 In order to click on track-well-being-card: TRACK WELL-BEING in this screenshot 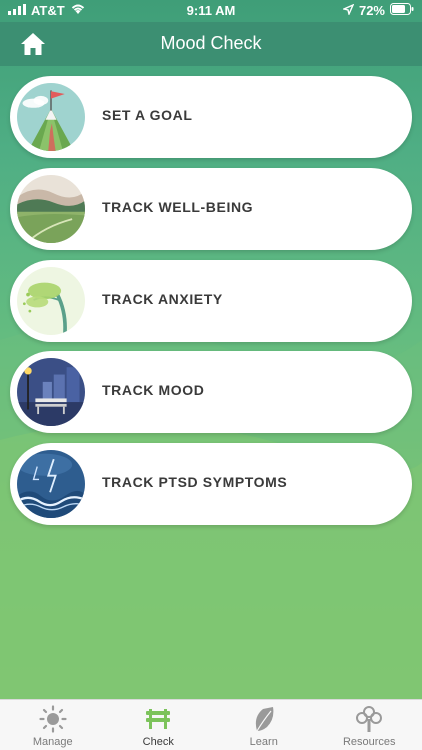, I will do `click(211, 209)`.